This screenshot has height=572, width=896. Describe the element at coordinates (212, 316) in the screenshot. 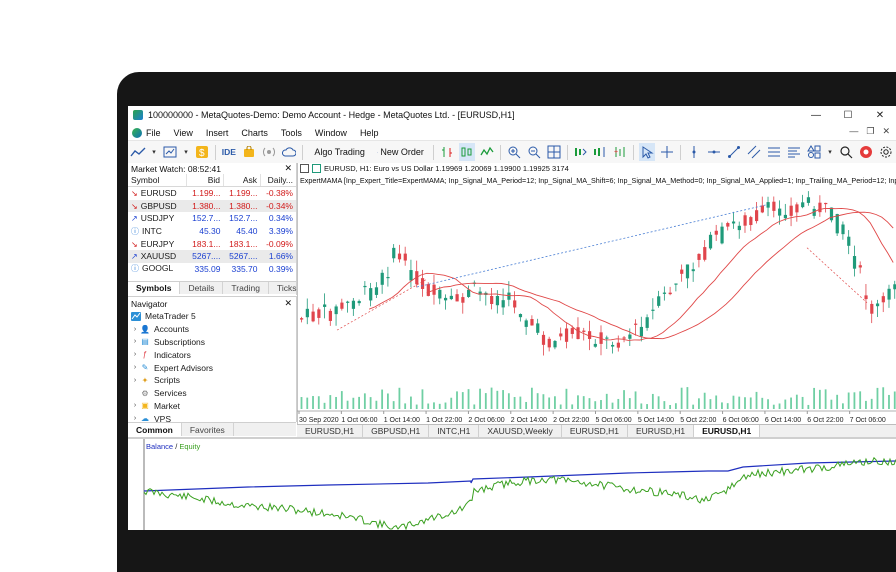

I see `navigator-root: MetaTrader 5` at that location.